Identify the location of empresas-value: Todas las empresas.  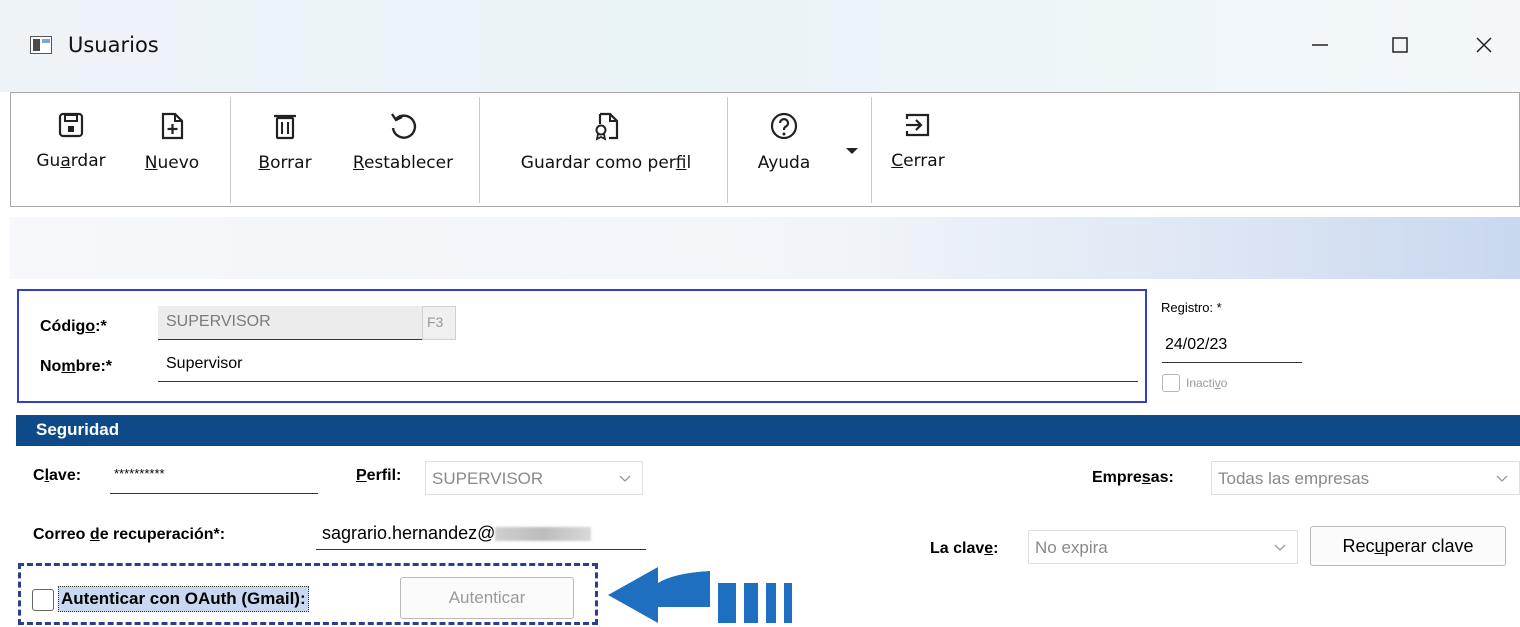
(1294, 478).